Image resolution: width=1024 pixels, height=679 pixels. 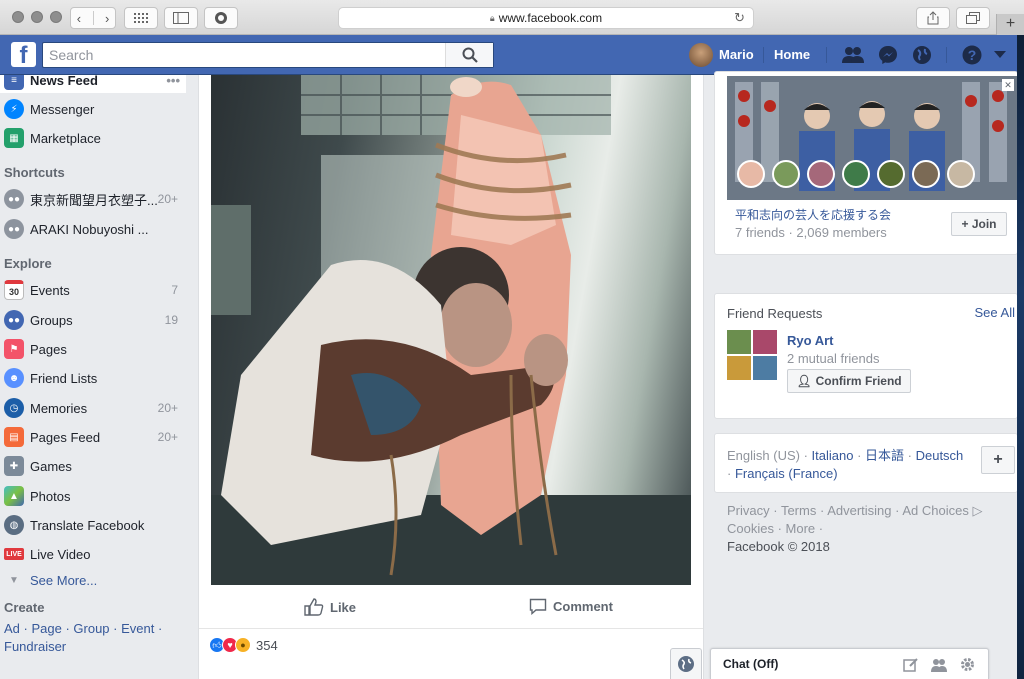 What do you see at coordinates (12, 628) in the screenshot?
I see `create-ad-link: Ad` at bounding box center [12, 628].